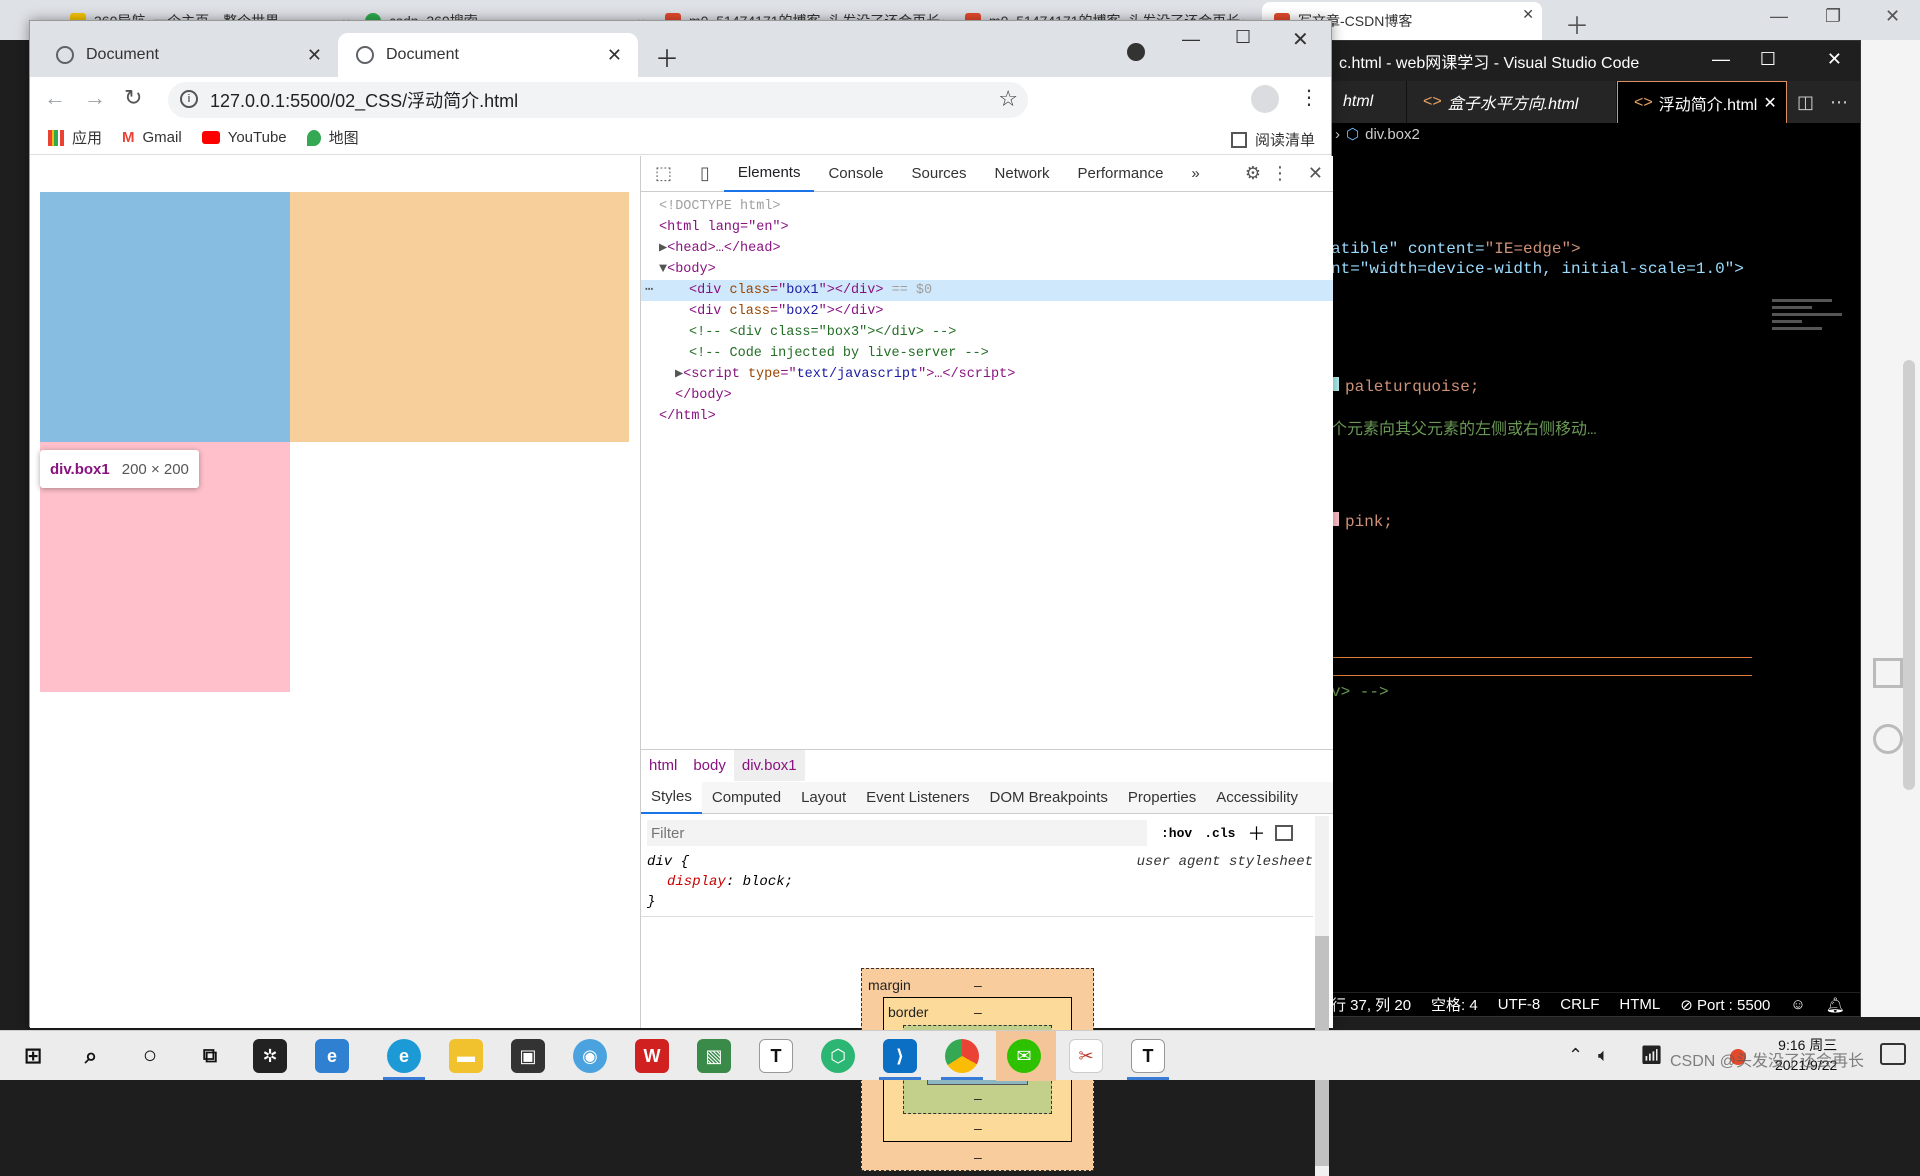 This screenshot has height=1176, width=1920. Describe the element at coordinates (165, 317) in the screenshot. I see `box1` at that location.